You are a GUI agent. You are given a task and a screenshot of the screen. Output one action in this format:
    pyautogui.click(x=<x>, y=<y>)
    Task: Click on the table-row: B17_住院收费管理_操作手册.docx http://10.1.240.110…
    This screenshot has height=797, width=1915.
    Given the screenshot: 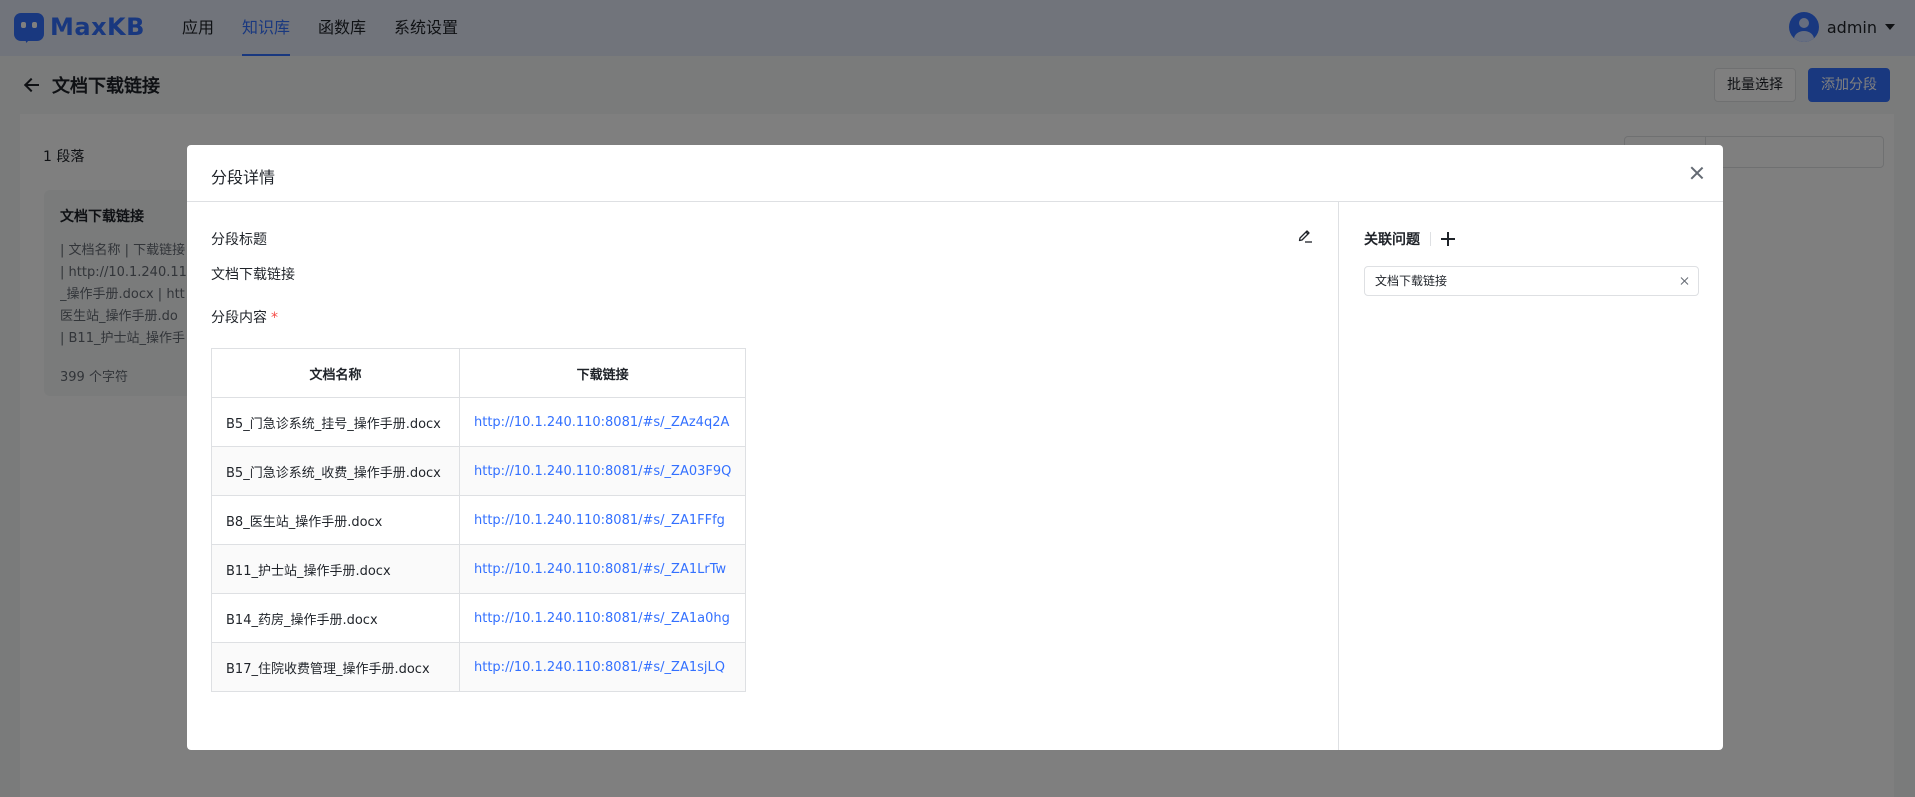 What is the action you would take?
    pyautogui.click(x=479, y=667)
    